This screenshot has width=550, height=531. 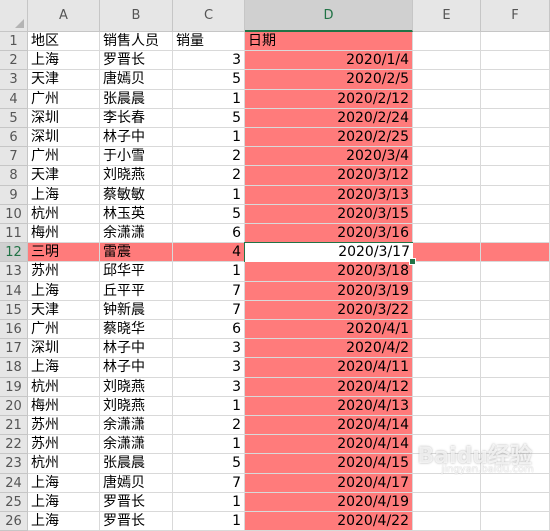 What do you see at coordinates (329, 176) in the screenshot?
I see `cell-d8: 2020/3/12` at bounding box center [329, 176].